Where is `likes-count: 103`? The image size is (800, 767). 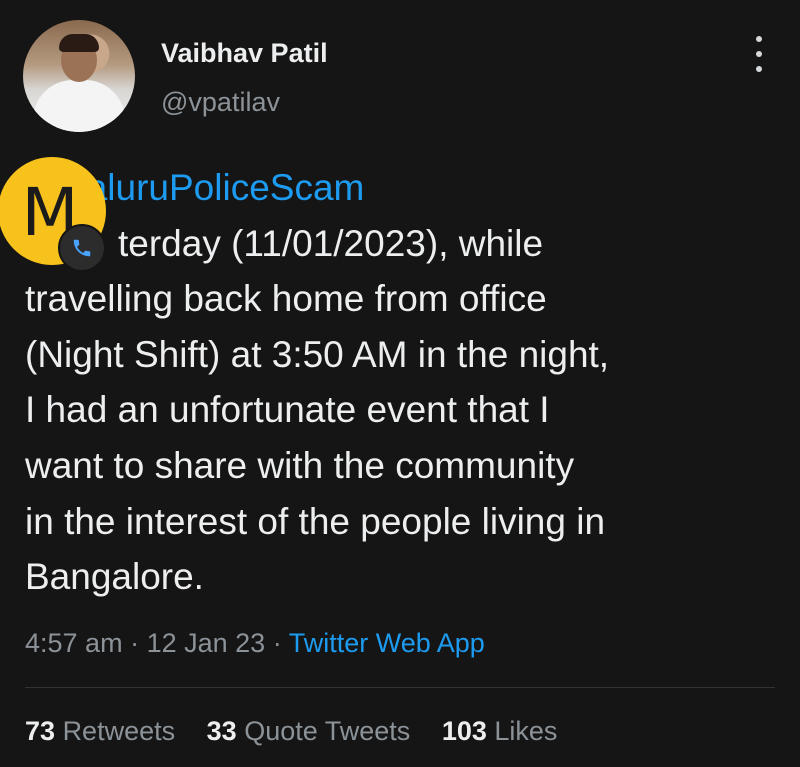 likes-count: 103 is located at coordinates (464, 731).